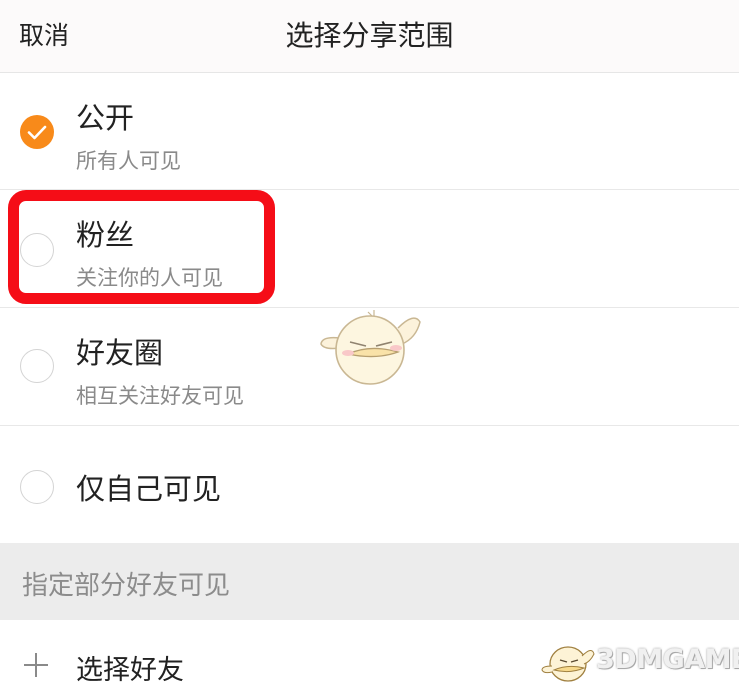  I want to click on section-header: 指定部分好友可见, so click(369, 581).